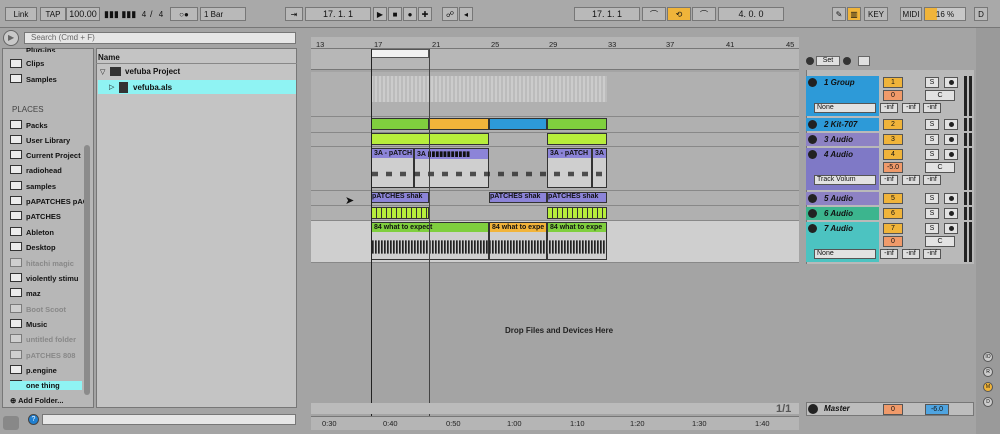 The width and height of the screenshot is (1000, 434). Describe the element at coordinates (853, 154) in the screenshot. I see `track-name: 4 Audio` at that location.